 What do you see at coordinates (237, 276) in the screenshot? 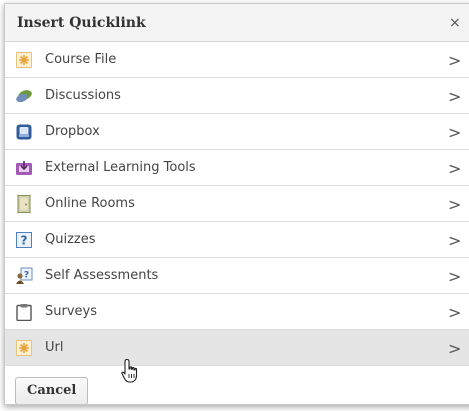
I see `list-item-self-assessments: ? Self Assessments >` at bounding box center [237, 276].